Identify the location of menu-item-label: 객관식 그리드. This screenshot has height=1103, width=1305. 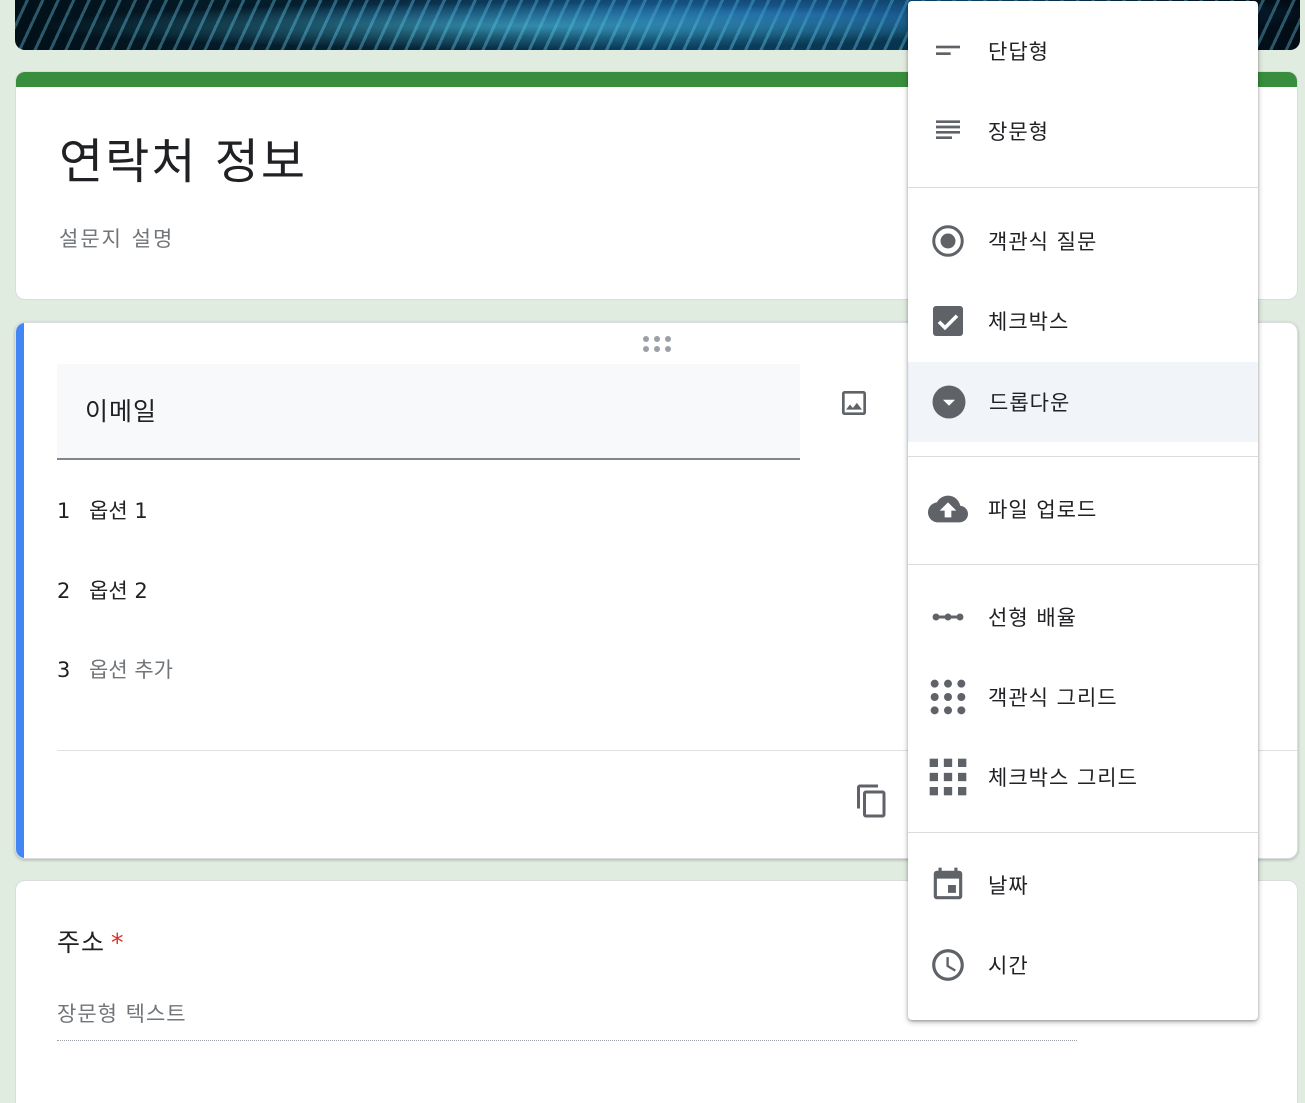
(1053, 698).